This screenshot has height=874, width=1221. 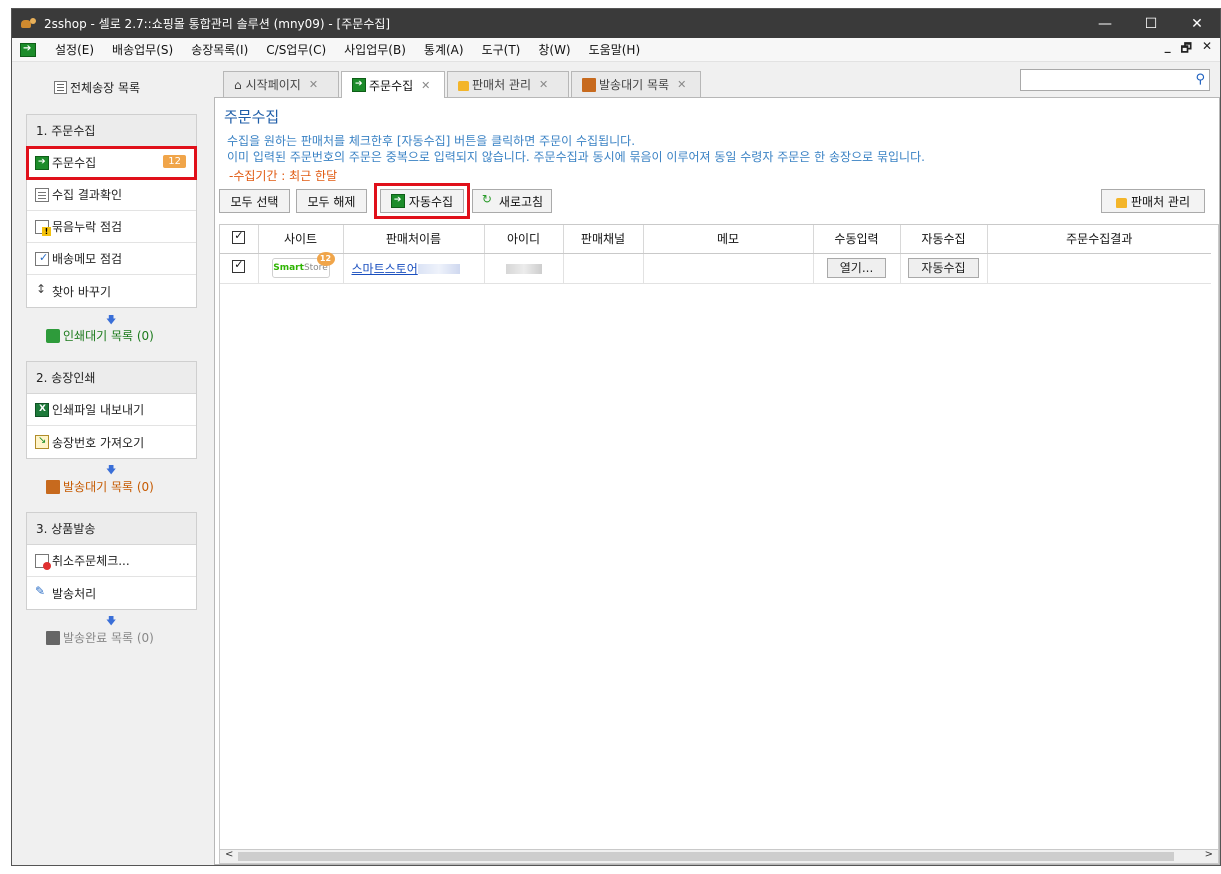 What do you see at coordinates (1151, 23) in the screenshot?
I see `maximize-button: ☐` at bounding box center [1151, 23].